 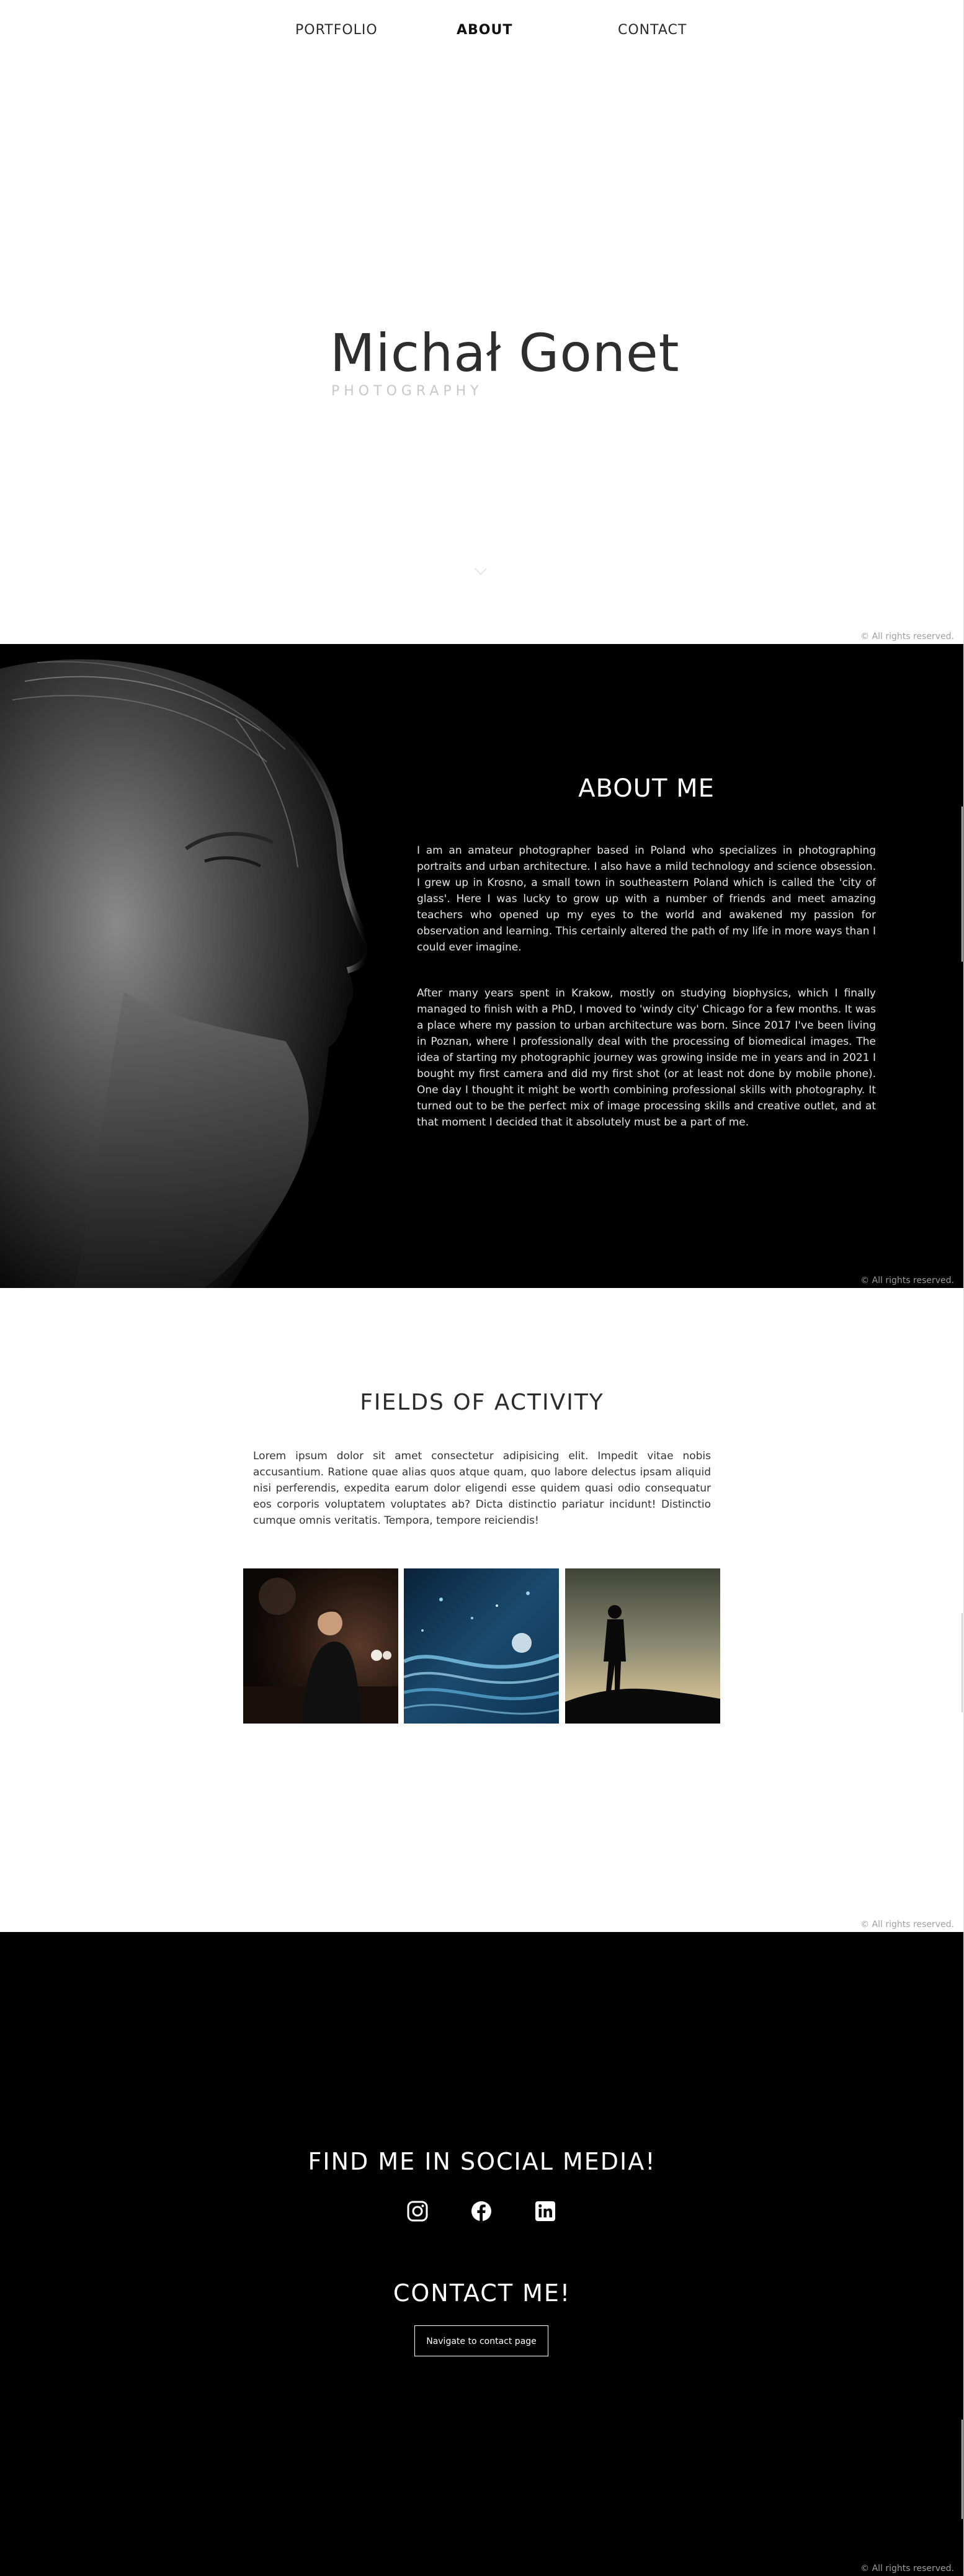 I want to click on nav-link-portfolio: PORTFOLIO, so click(x=336, y=30).